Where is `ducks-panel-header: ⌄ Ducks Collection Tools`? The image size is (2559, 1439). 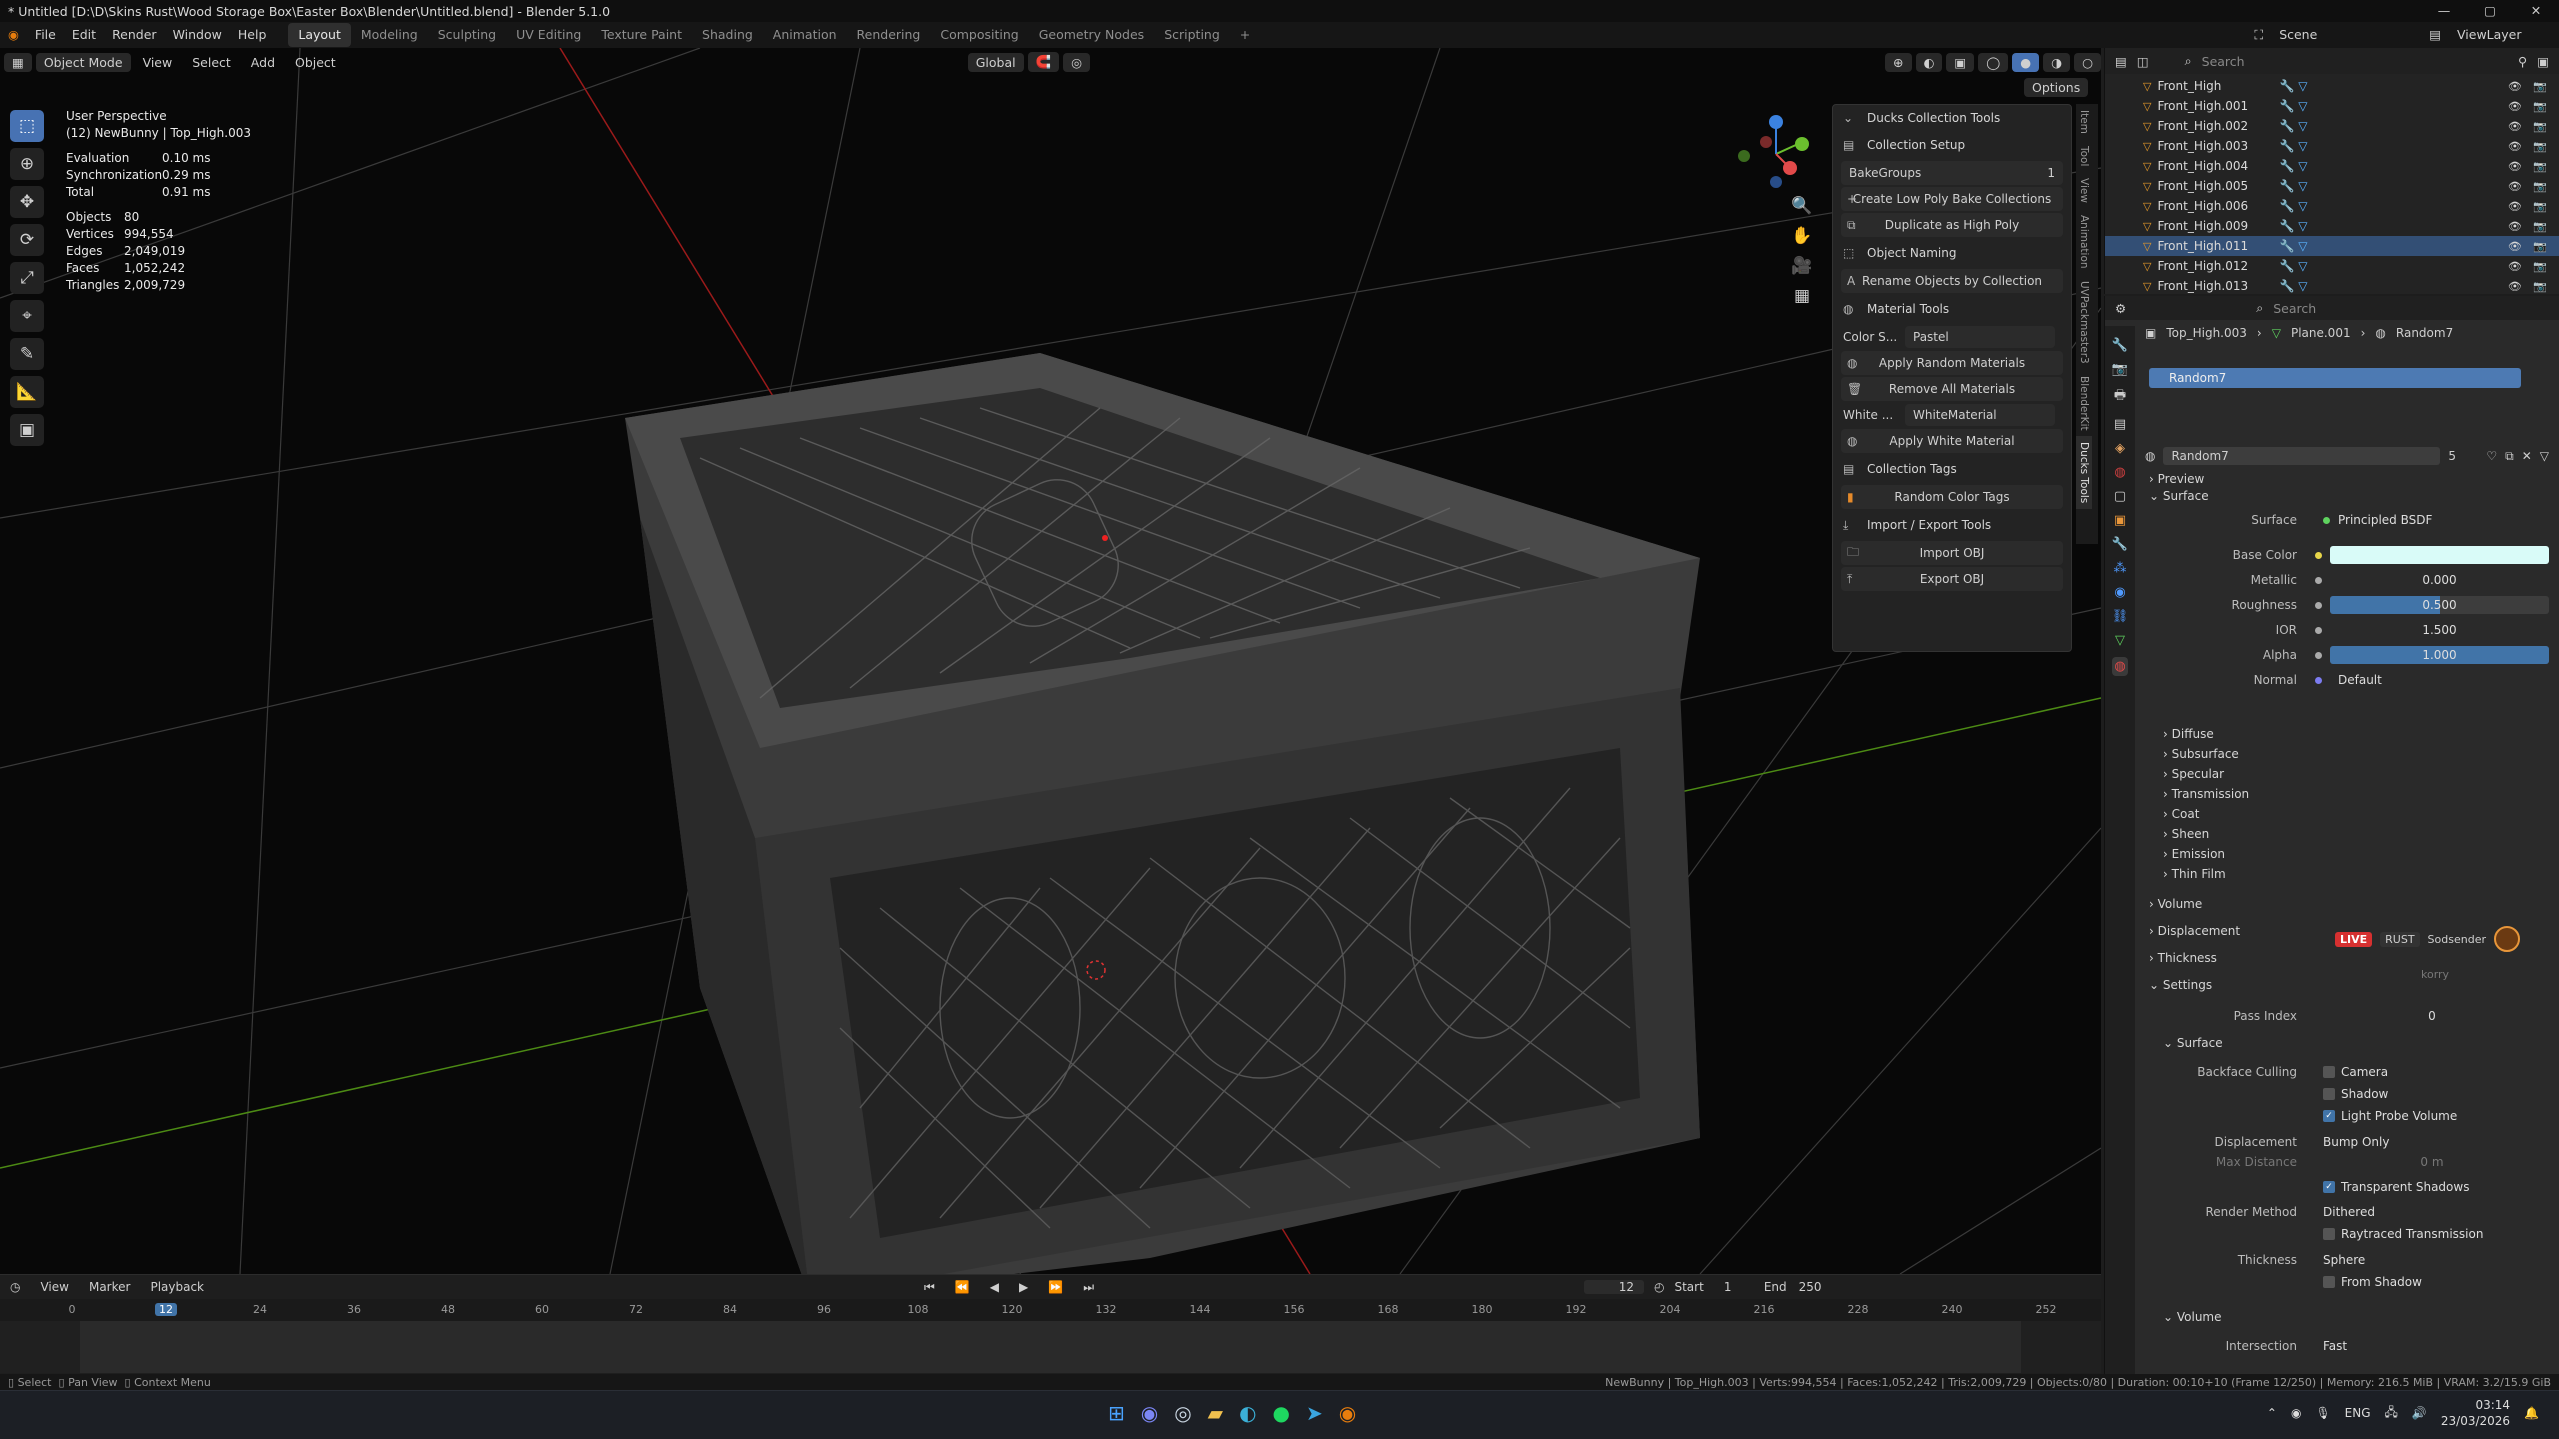
ducks-panel-header: ⌄ Ducks Collection Tools is located at coordinates (1952, 118).